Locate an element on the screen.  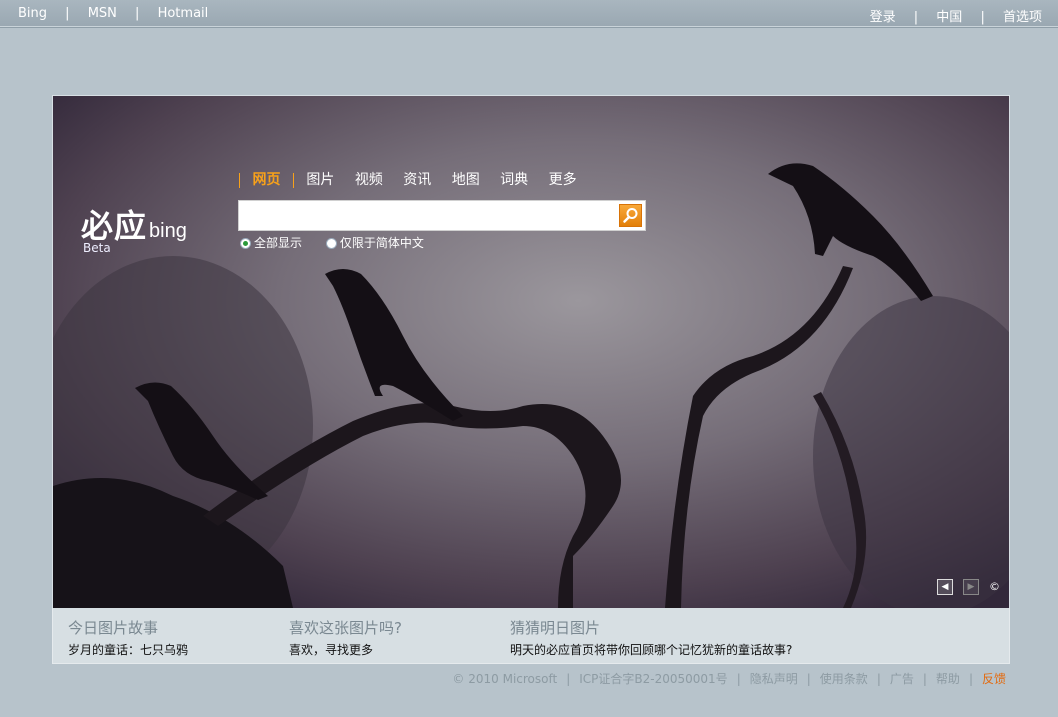
previous-image-button: ◀ is located at coordinates (945, 587).